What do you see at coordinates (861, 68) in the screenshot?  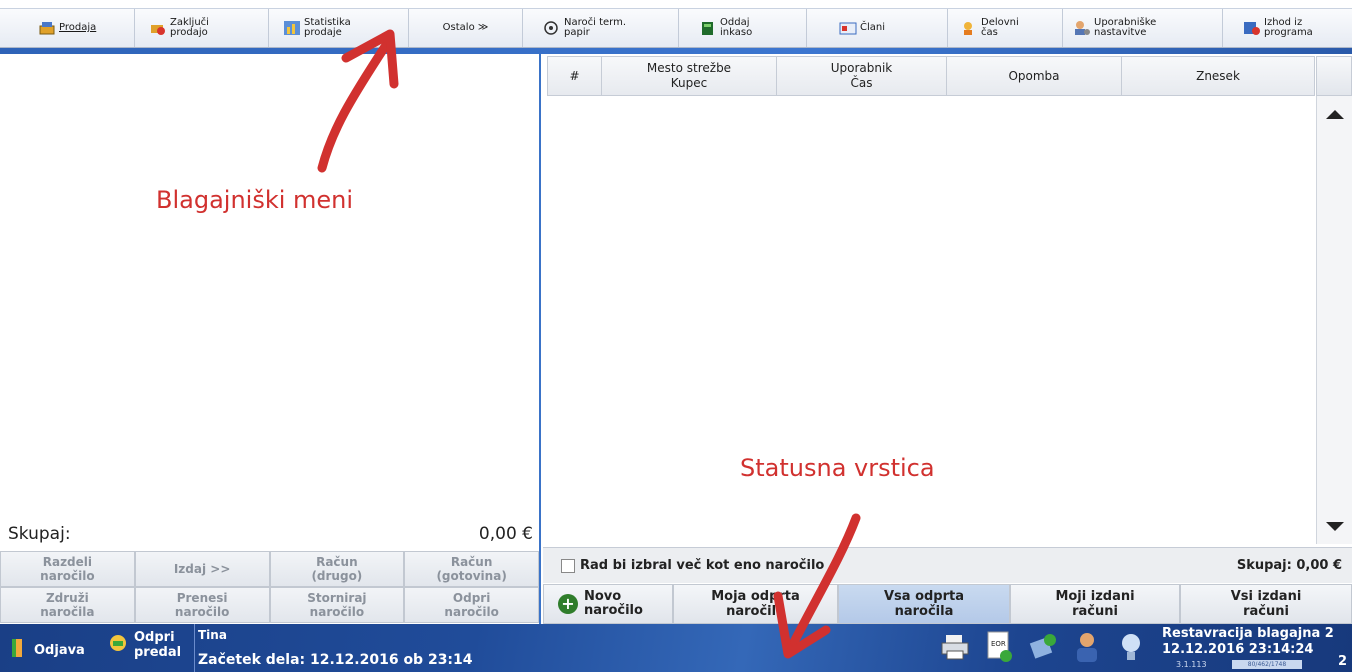 I see `header-label: Uporabnik` at bounding box center [861, 68].